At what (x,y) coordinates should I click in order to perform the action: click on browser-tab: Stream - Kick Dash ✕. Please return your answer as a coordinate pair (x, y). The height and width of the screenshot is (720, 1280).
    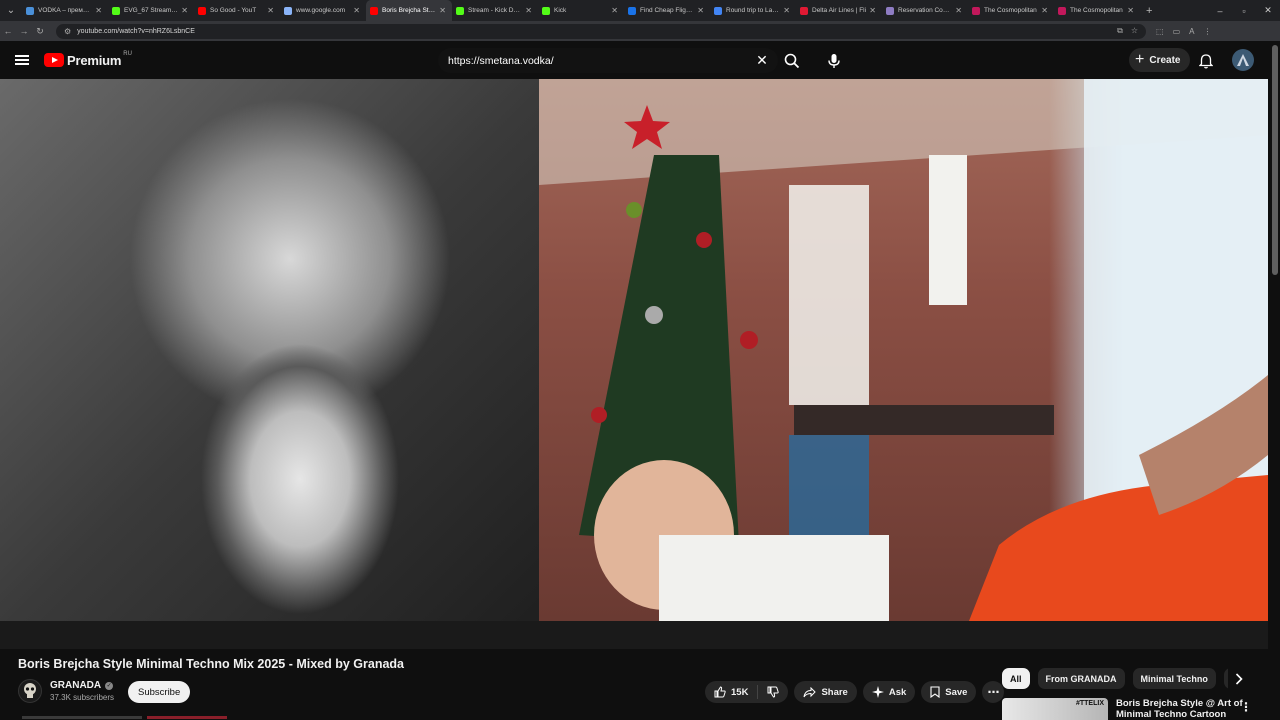
    Looking at the image, I should click on (495, 10).